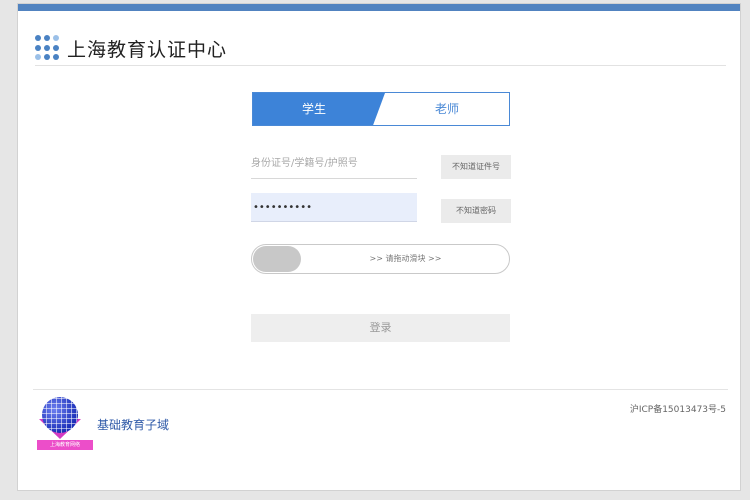  What do you see at coordinates (334, 207) in the screenshot?
I see `password-input` at bounding box center [334, 207].